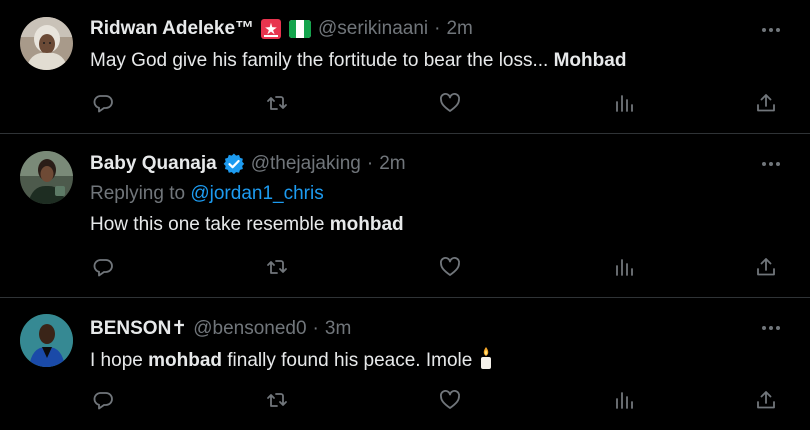  I want to click on user-handle: @thejajaking, so click(306, 164).